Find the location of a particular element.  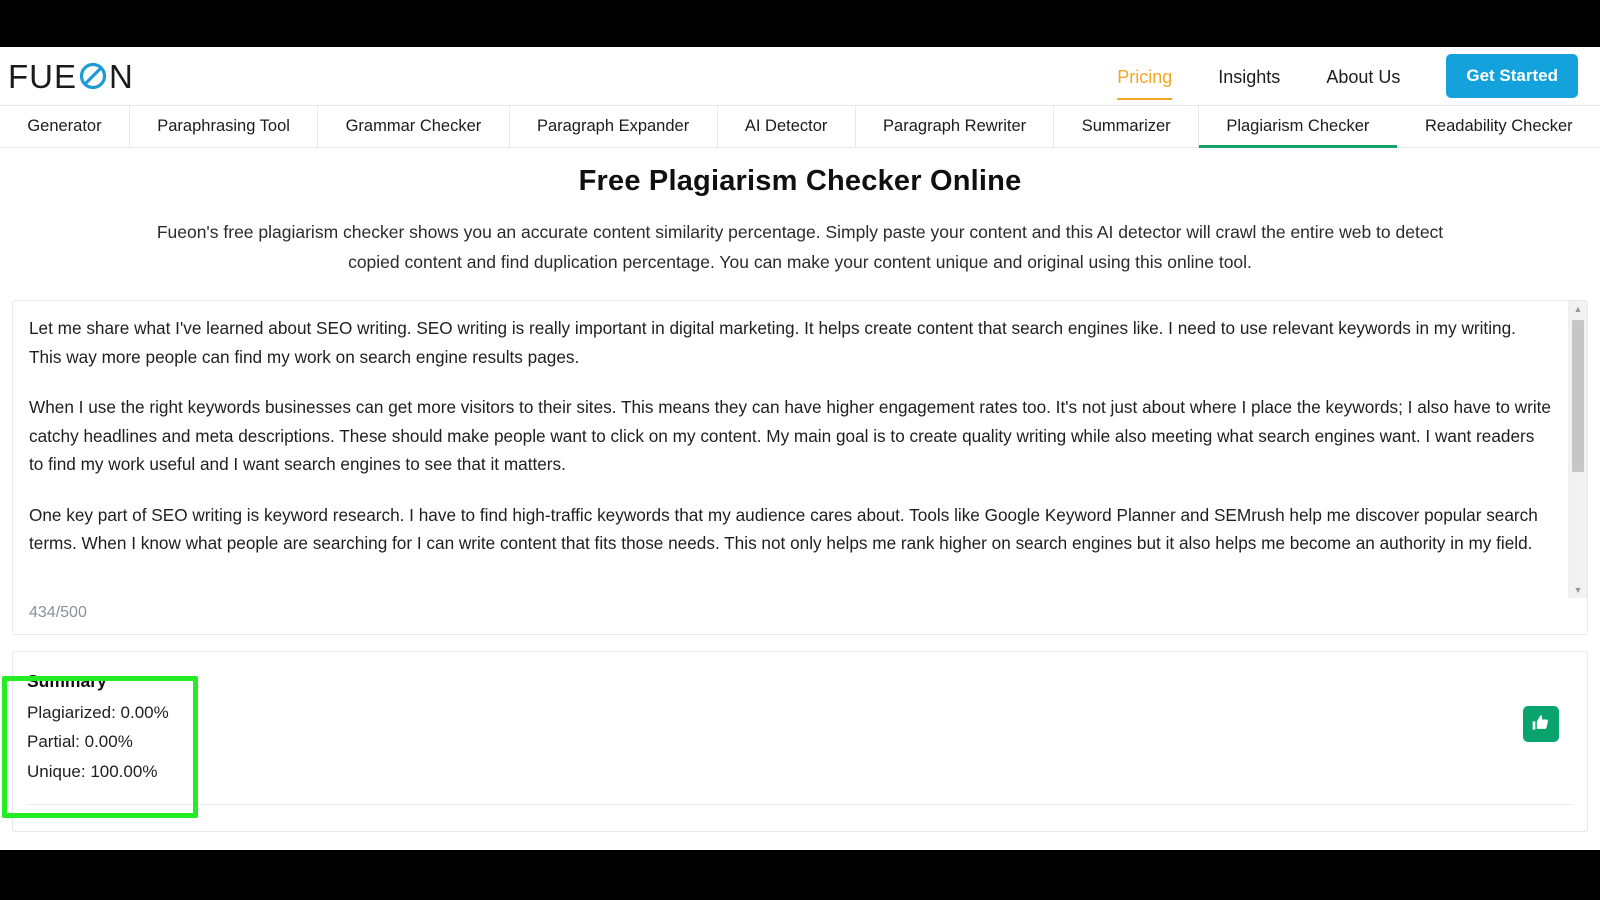

get-started-button: Get Started is located at coordinates (1512, 76).